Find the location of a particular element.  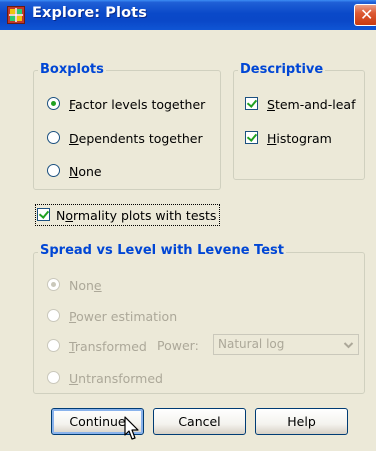

accel-key: U is located at coordinates (74, 378).